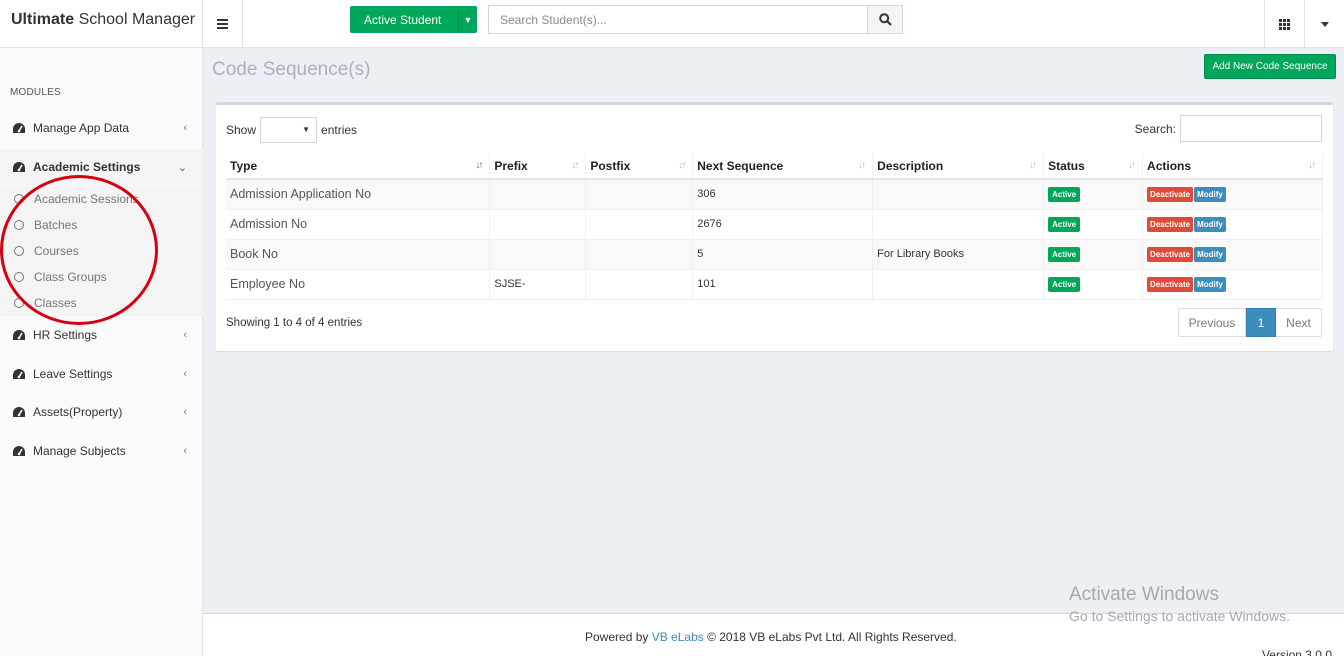 The height and width of the screenshot is (656, 1344). I want to click on column-header-actions: Actions ↓↑, so click(1232, 166).